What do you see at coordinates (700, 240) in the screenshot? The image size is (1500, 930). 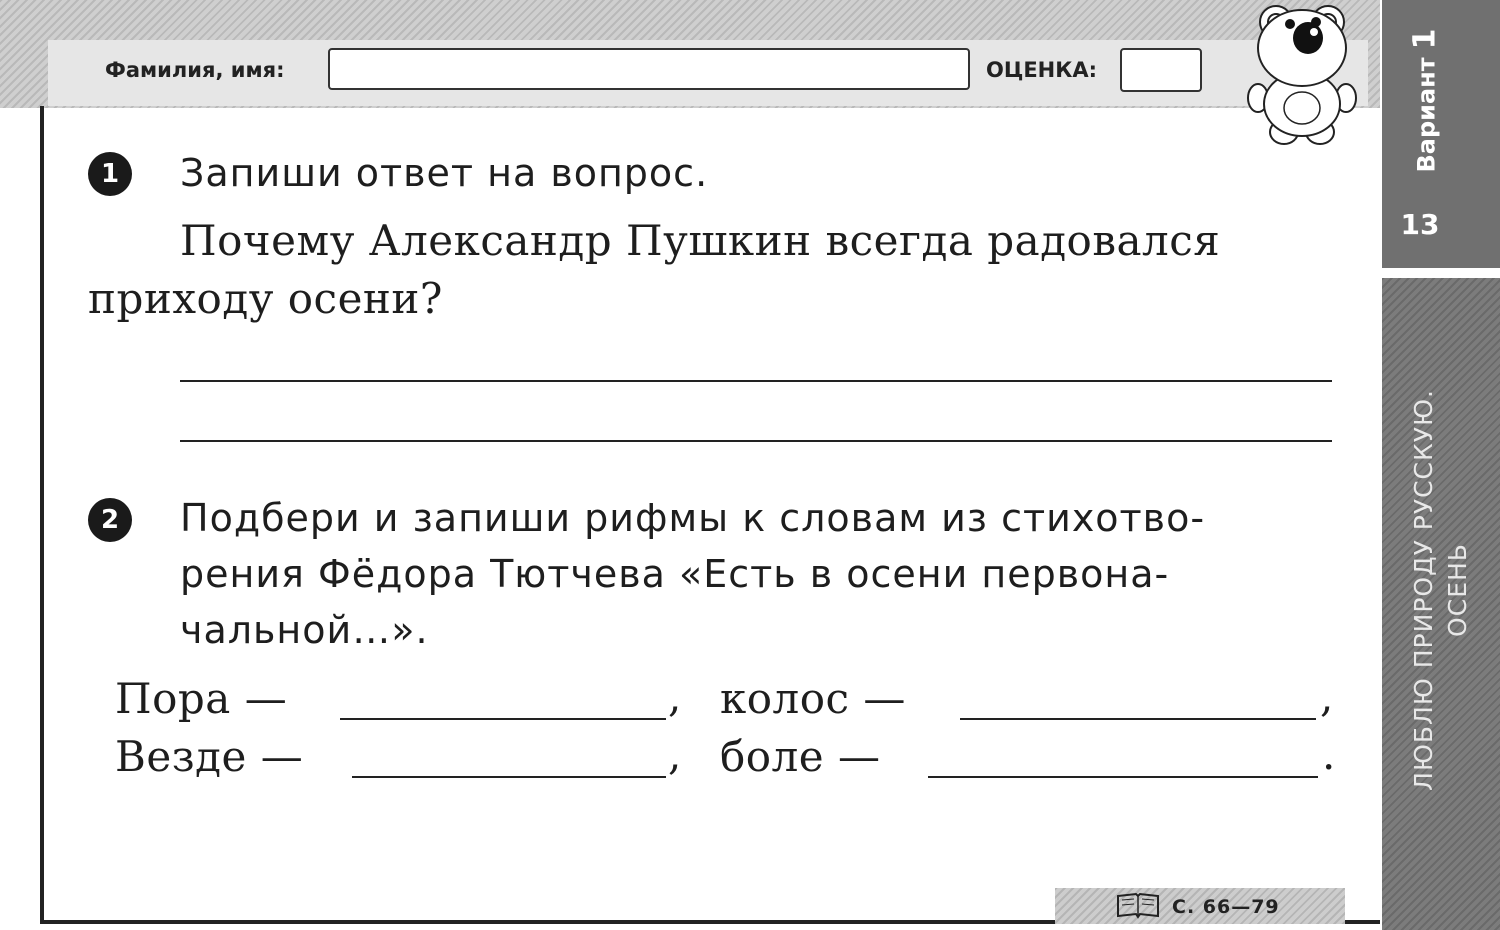 I see `task1-question-line1: Почему Александр Пушкин всегда радовался` at bounding box center [700, 240].